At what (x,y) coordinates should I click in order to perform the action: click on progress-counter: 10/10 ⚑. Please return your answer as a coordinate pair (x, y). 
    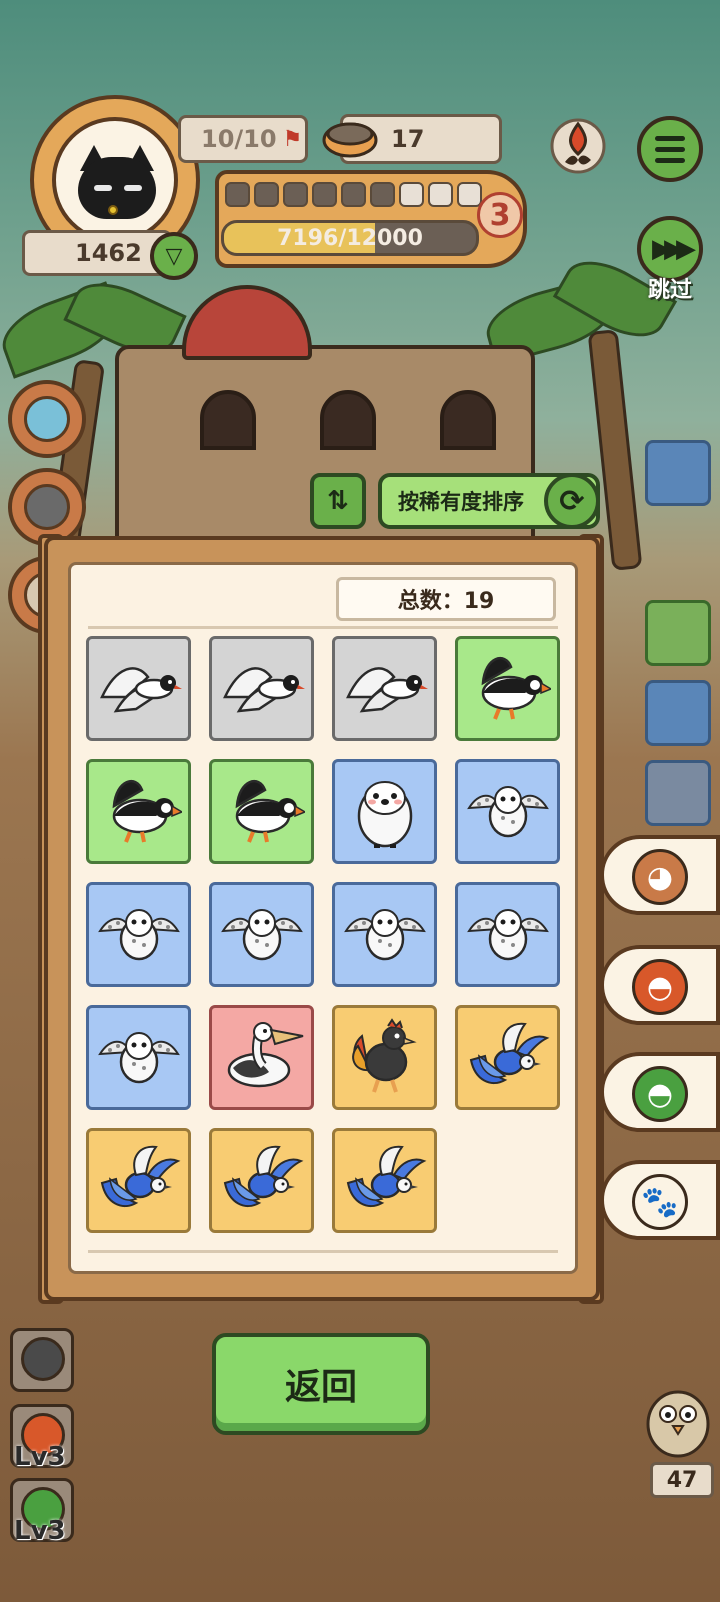
    Looking at the image, I should click on (243, 139).